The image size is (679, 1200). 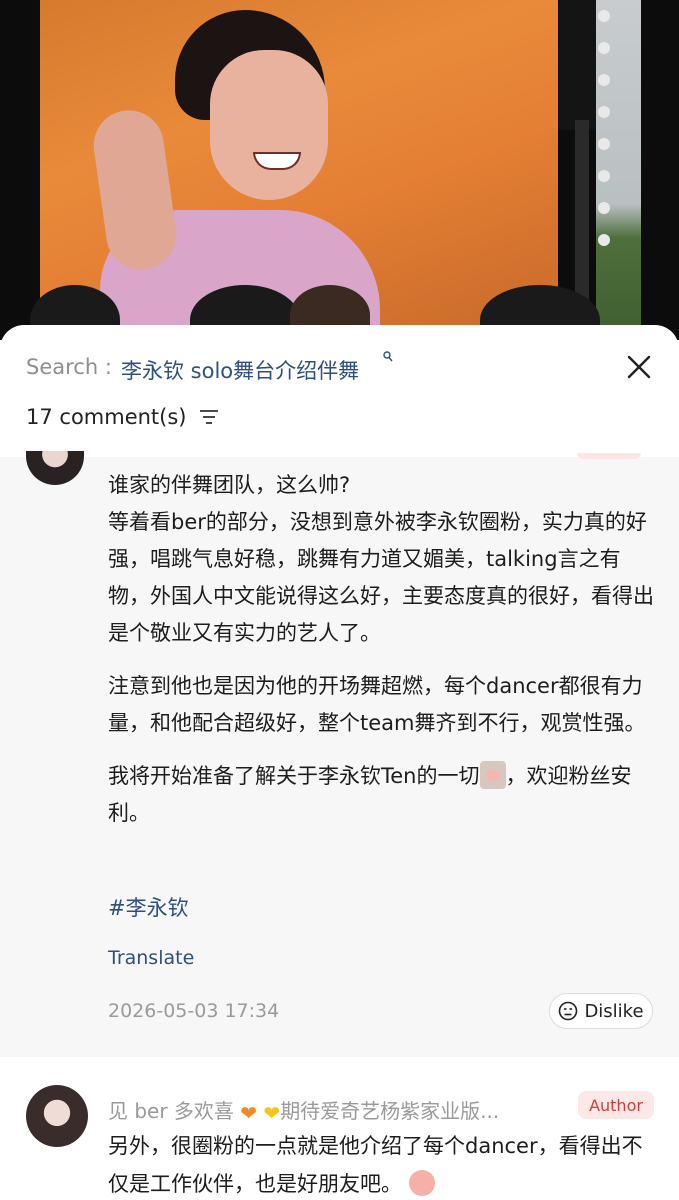 I want to click on sort-lines-icon, so click(x=210, y=419).